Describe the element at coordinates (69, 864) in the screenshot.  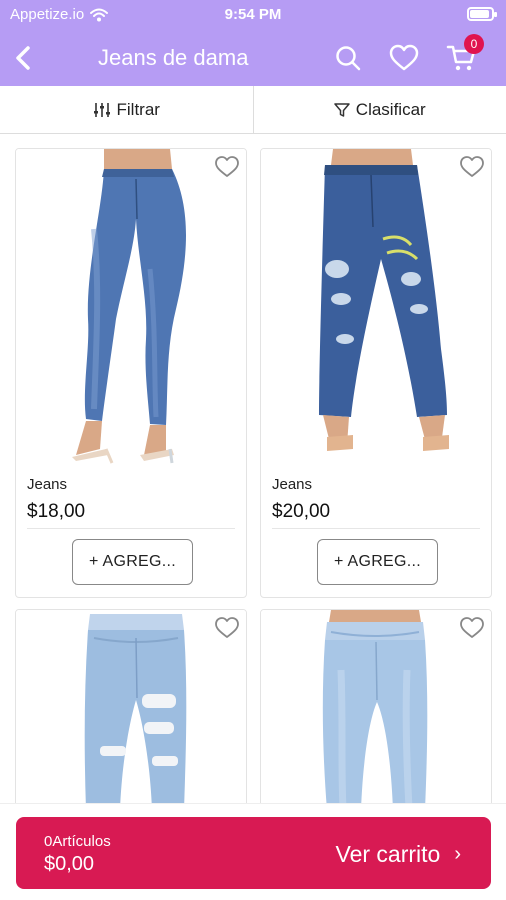
I see `cart-total: $0,00` at that location.